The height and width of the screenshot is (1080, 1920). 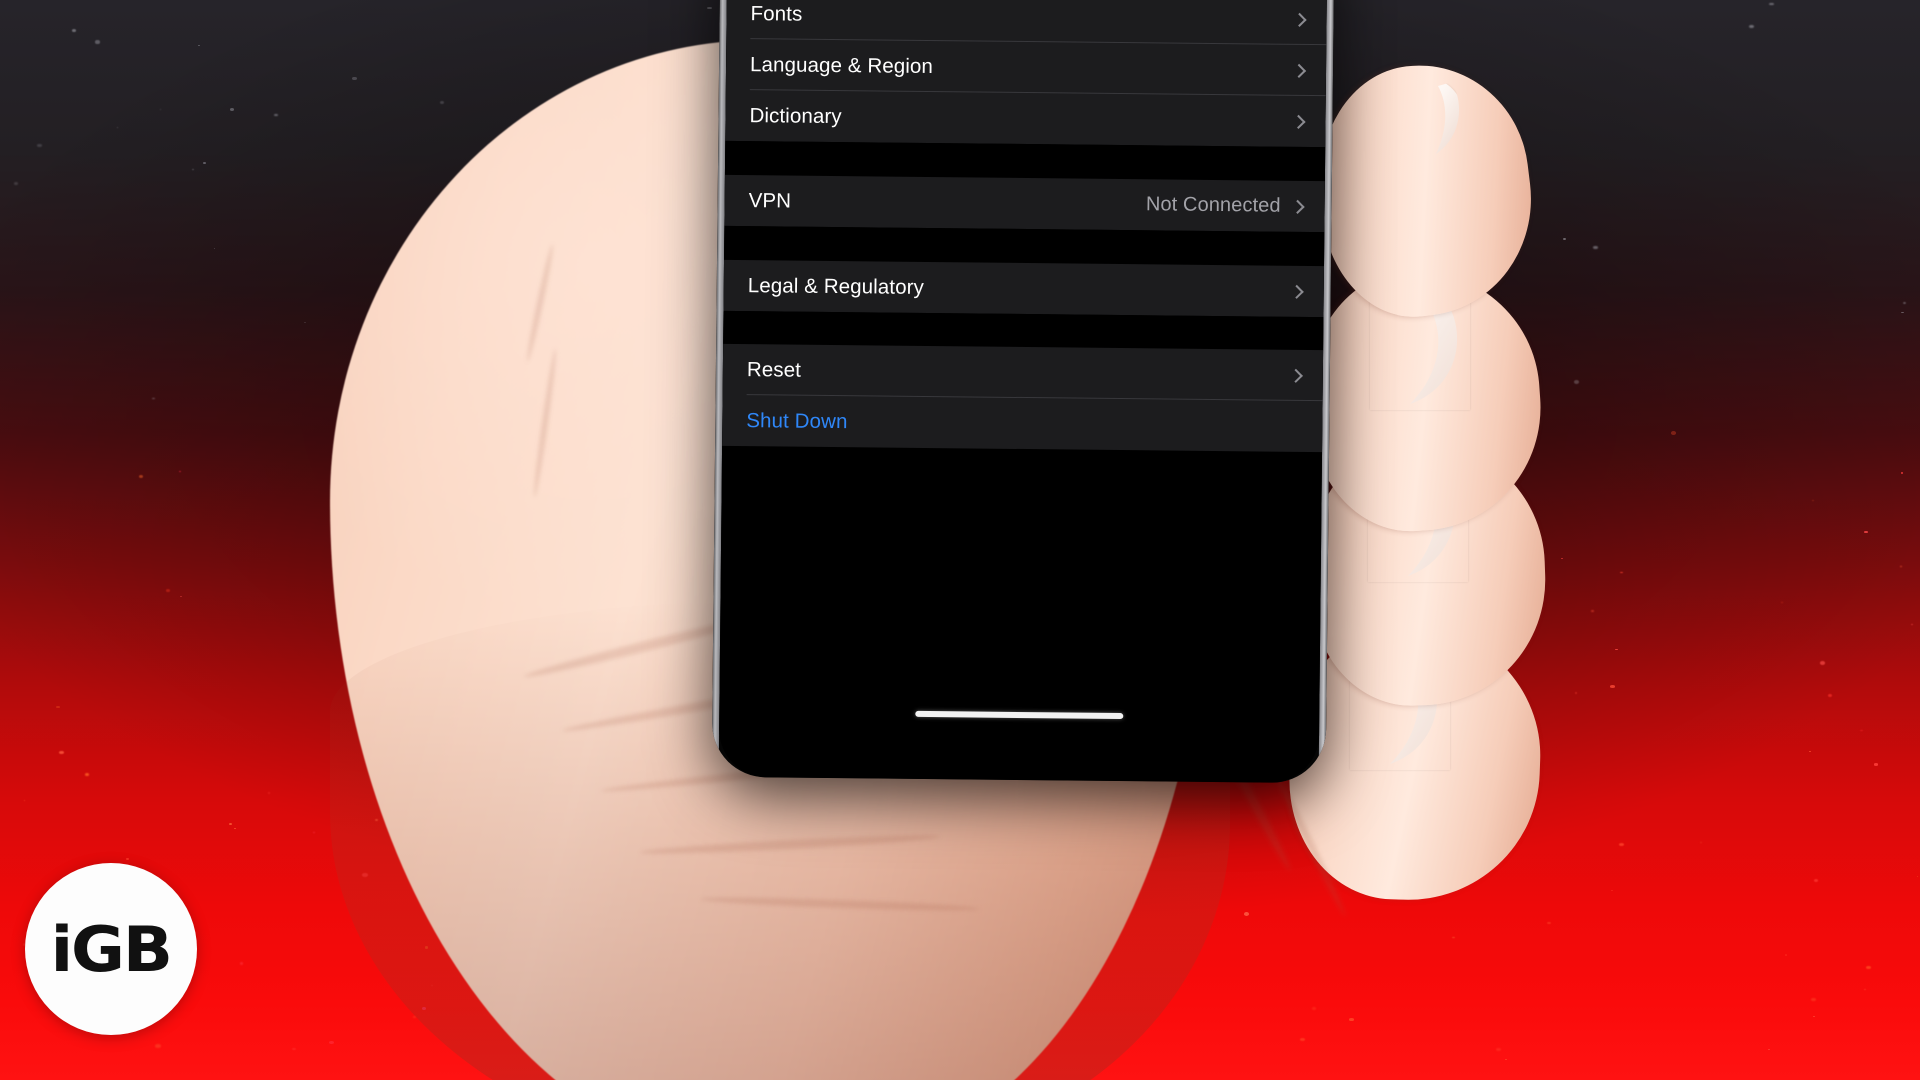 I want to click on vpn-group: VPN Not Connected, so click(x=1024, y=203).